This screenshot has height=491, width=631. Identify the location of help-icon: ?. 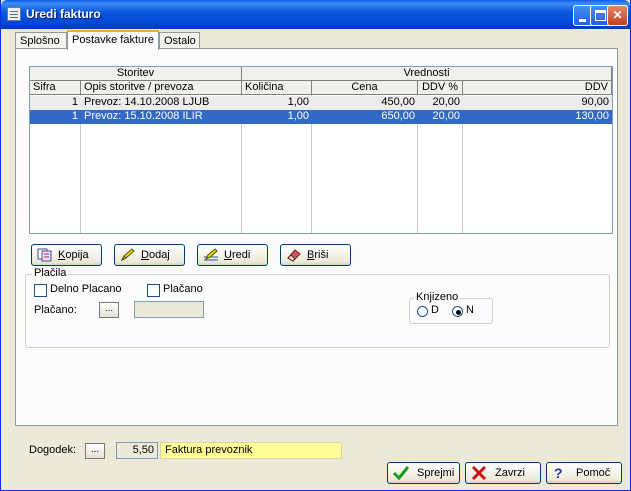
(558, 473).